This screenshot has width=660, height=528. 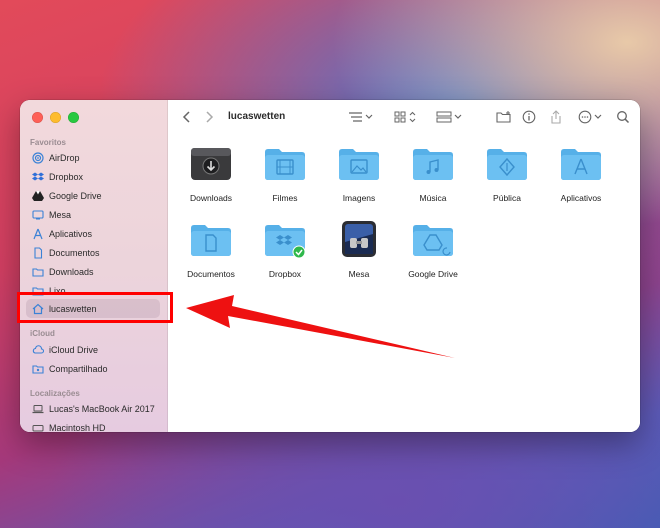 I want to click on annotation-arrow, so click(x=320, y=326).